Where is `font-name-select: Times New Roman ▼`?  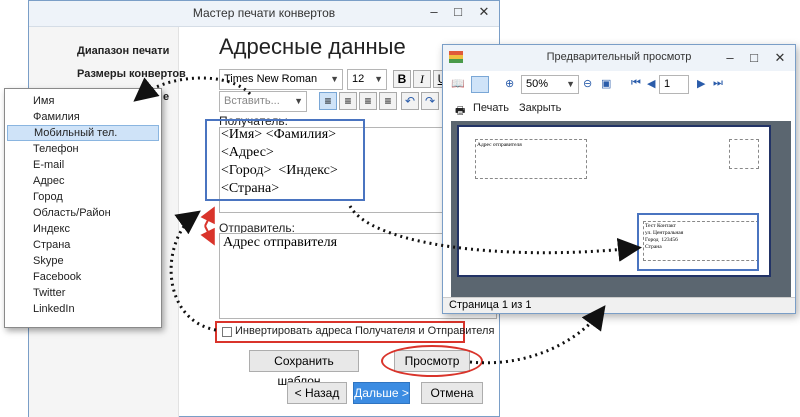 font-name-select: Times New Roman ▼ is located at coordinates (281, 79).